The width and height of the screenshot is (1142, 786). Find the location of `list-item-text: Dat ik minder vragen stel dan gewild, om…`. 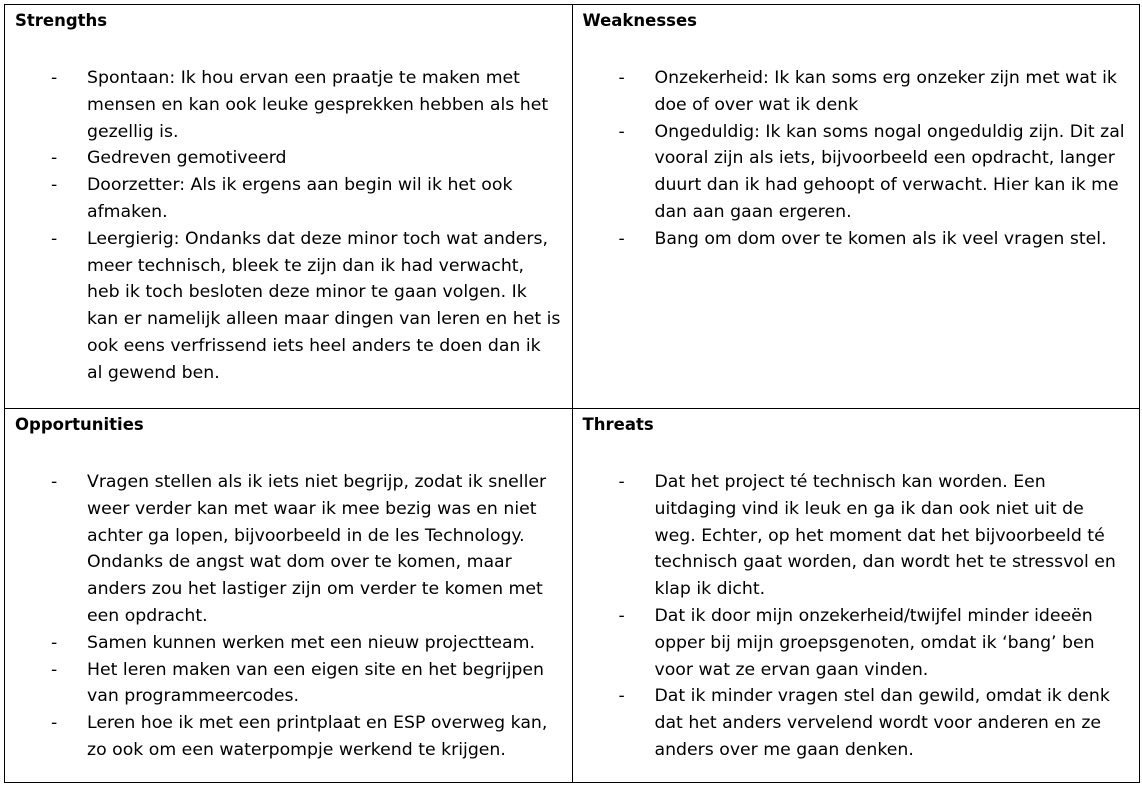

list-item-text: Dat ik minder vragen stel dan gewild, om… is located at coordinates (882, 723).